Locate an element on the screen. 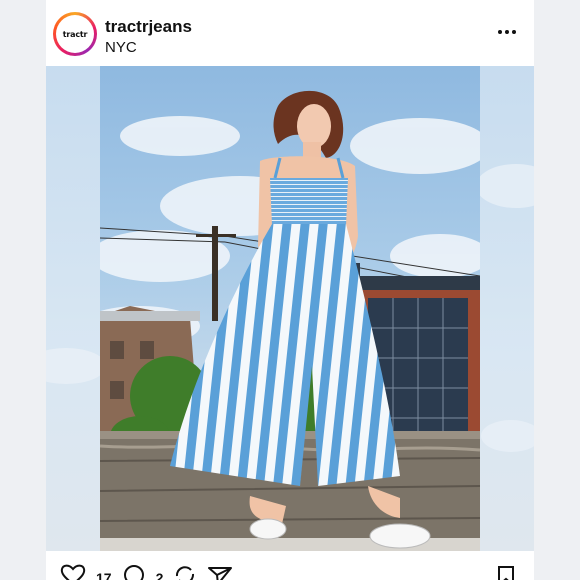  avatar-logo-text: tractr is located at coordinates (75, 34).